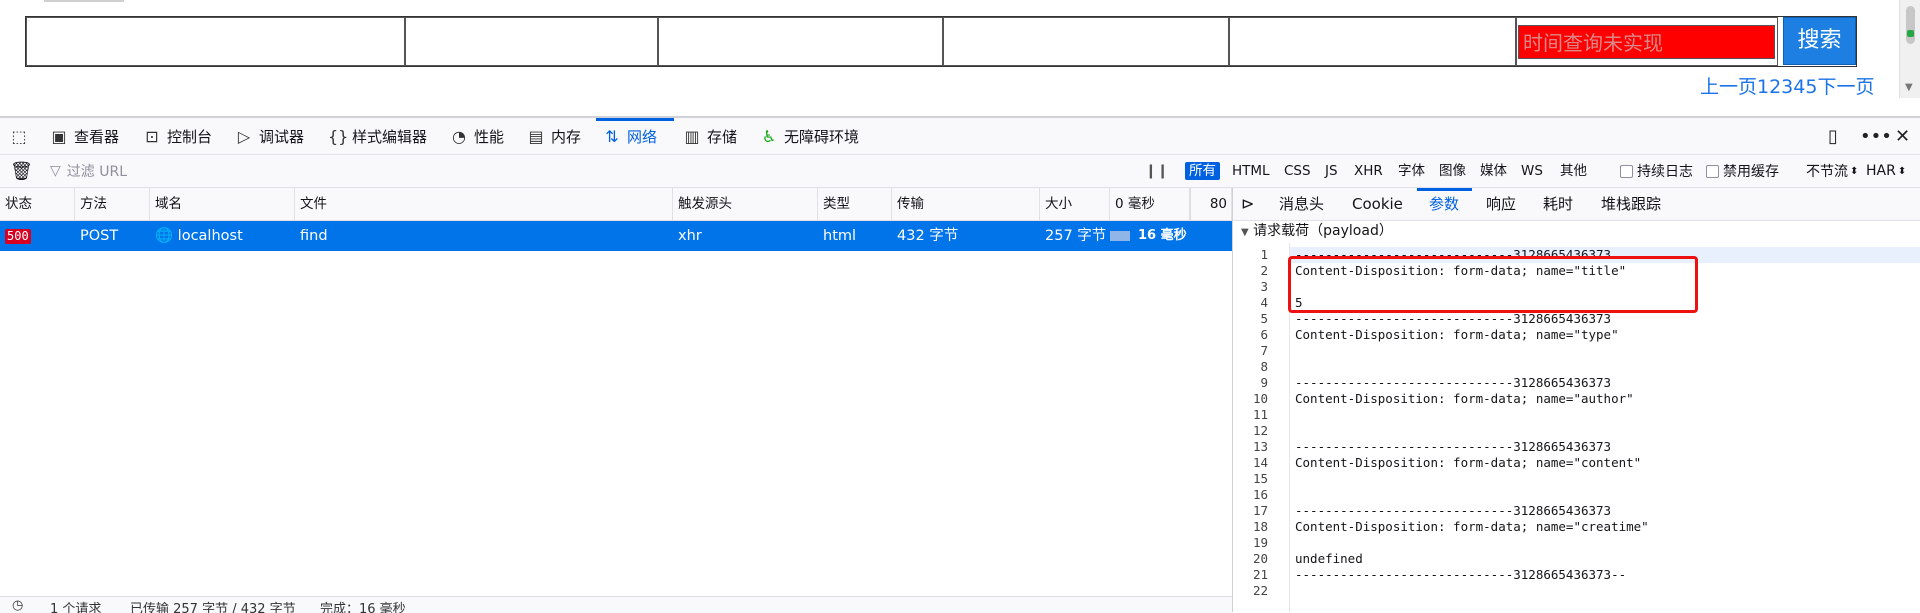 This screenshot has height=613, width=1920. I want to click on toggle-sidebar-button: ⊳, so click(1247, 204).